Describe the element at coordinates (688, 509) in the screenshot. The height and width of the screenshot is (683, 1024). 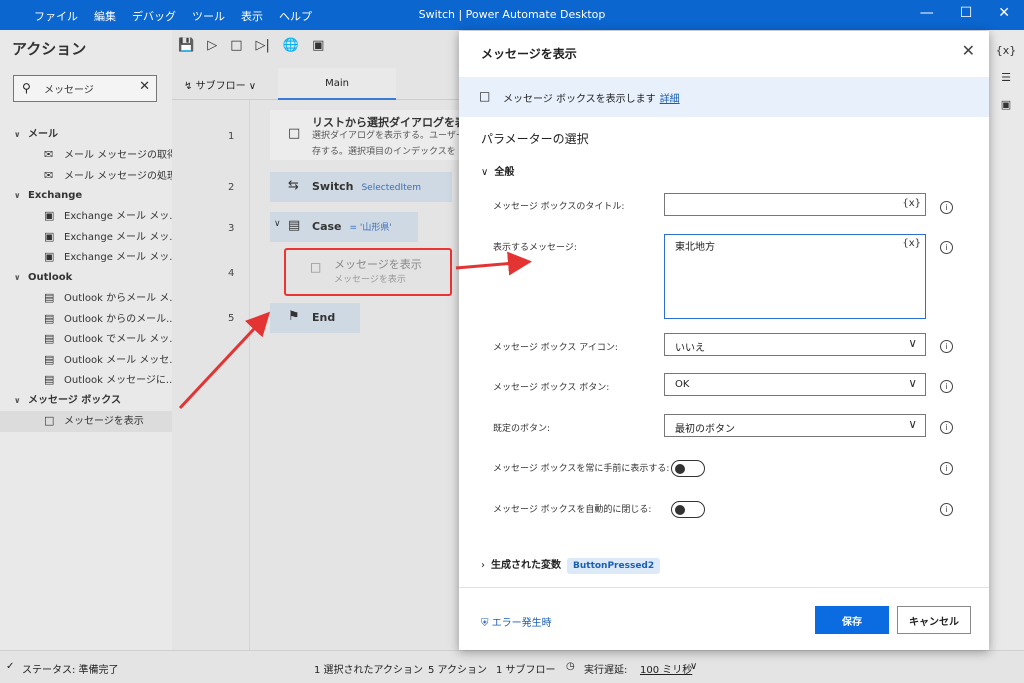
I see `auto-close-toggle` at that location.